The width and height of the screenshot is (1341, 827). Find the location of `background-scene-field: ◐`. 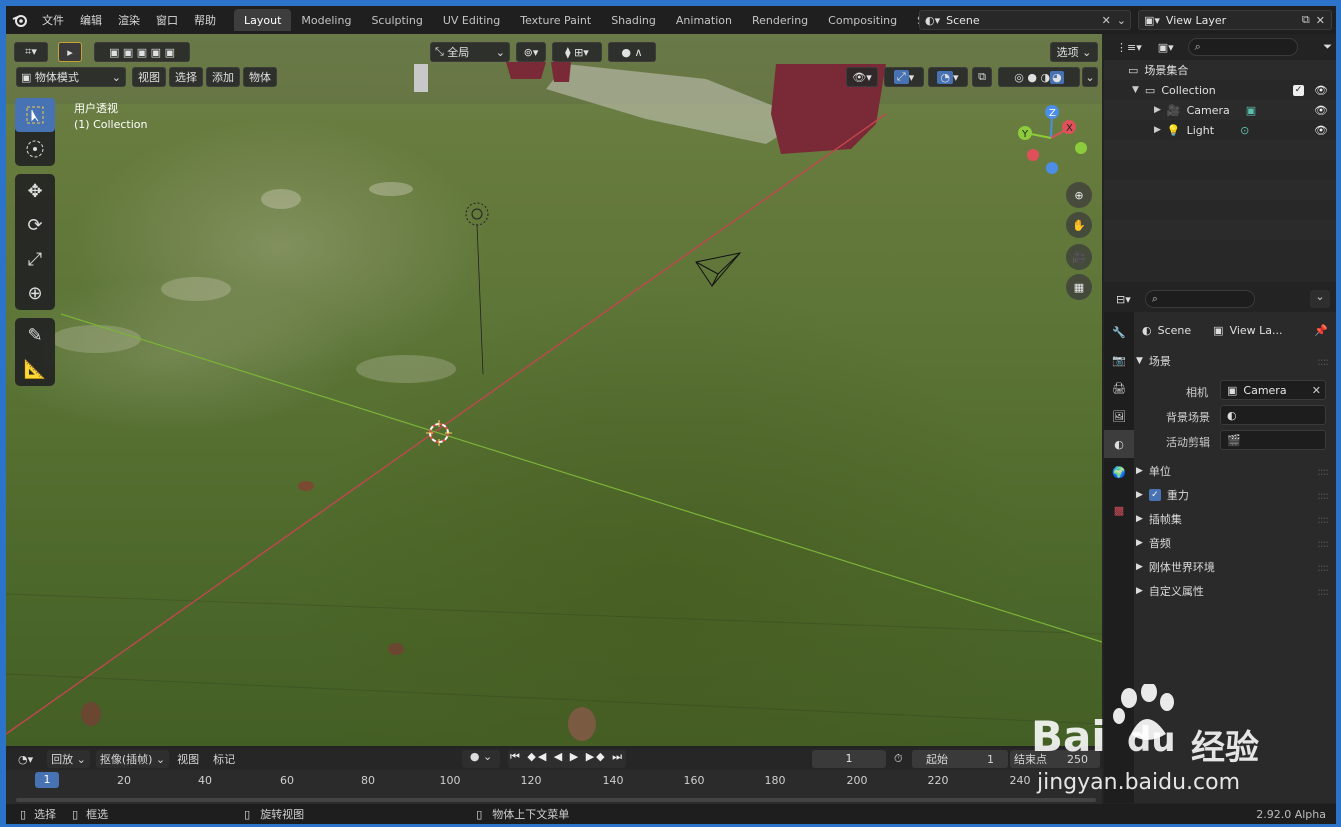

background-scene-field: ◐ is located at coordinates (1273, 415).